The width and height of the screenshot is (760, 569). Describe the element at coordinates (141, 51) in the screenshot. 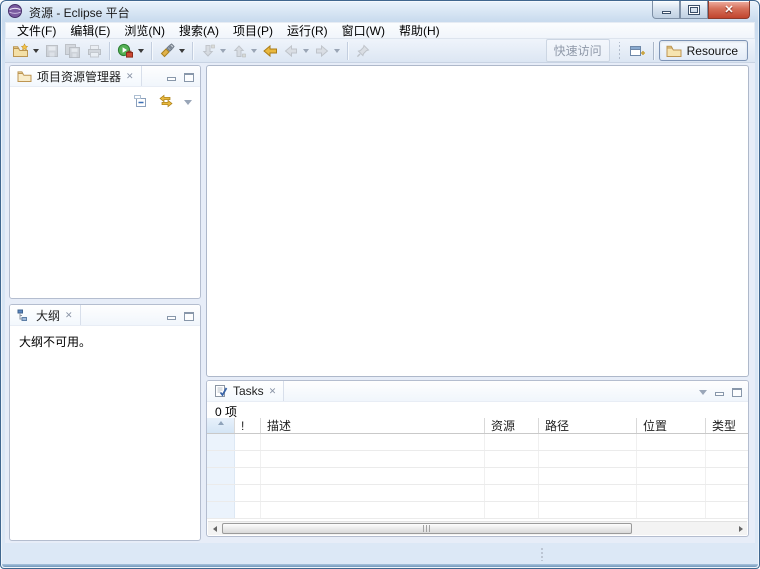

I see `external-tools-dropdown` at that location.